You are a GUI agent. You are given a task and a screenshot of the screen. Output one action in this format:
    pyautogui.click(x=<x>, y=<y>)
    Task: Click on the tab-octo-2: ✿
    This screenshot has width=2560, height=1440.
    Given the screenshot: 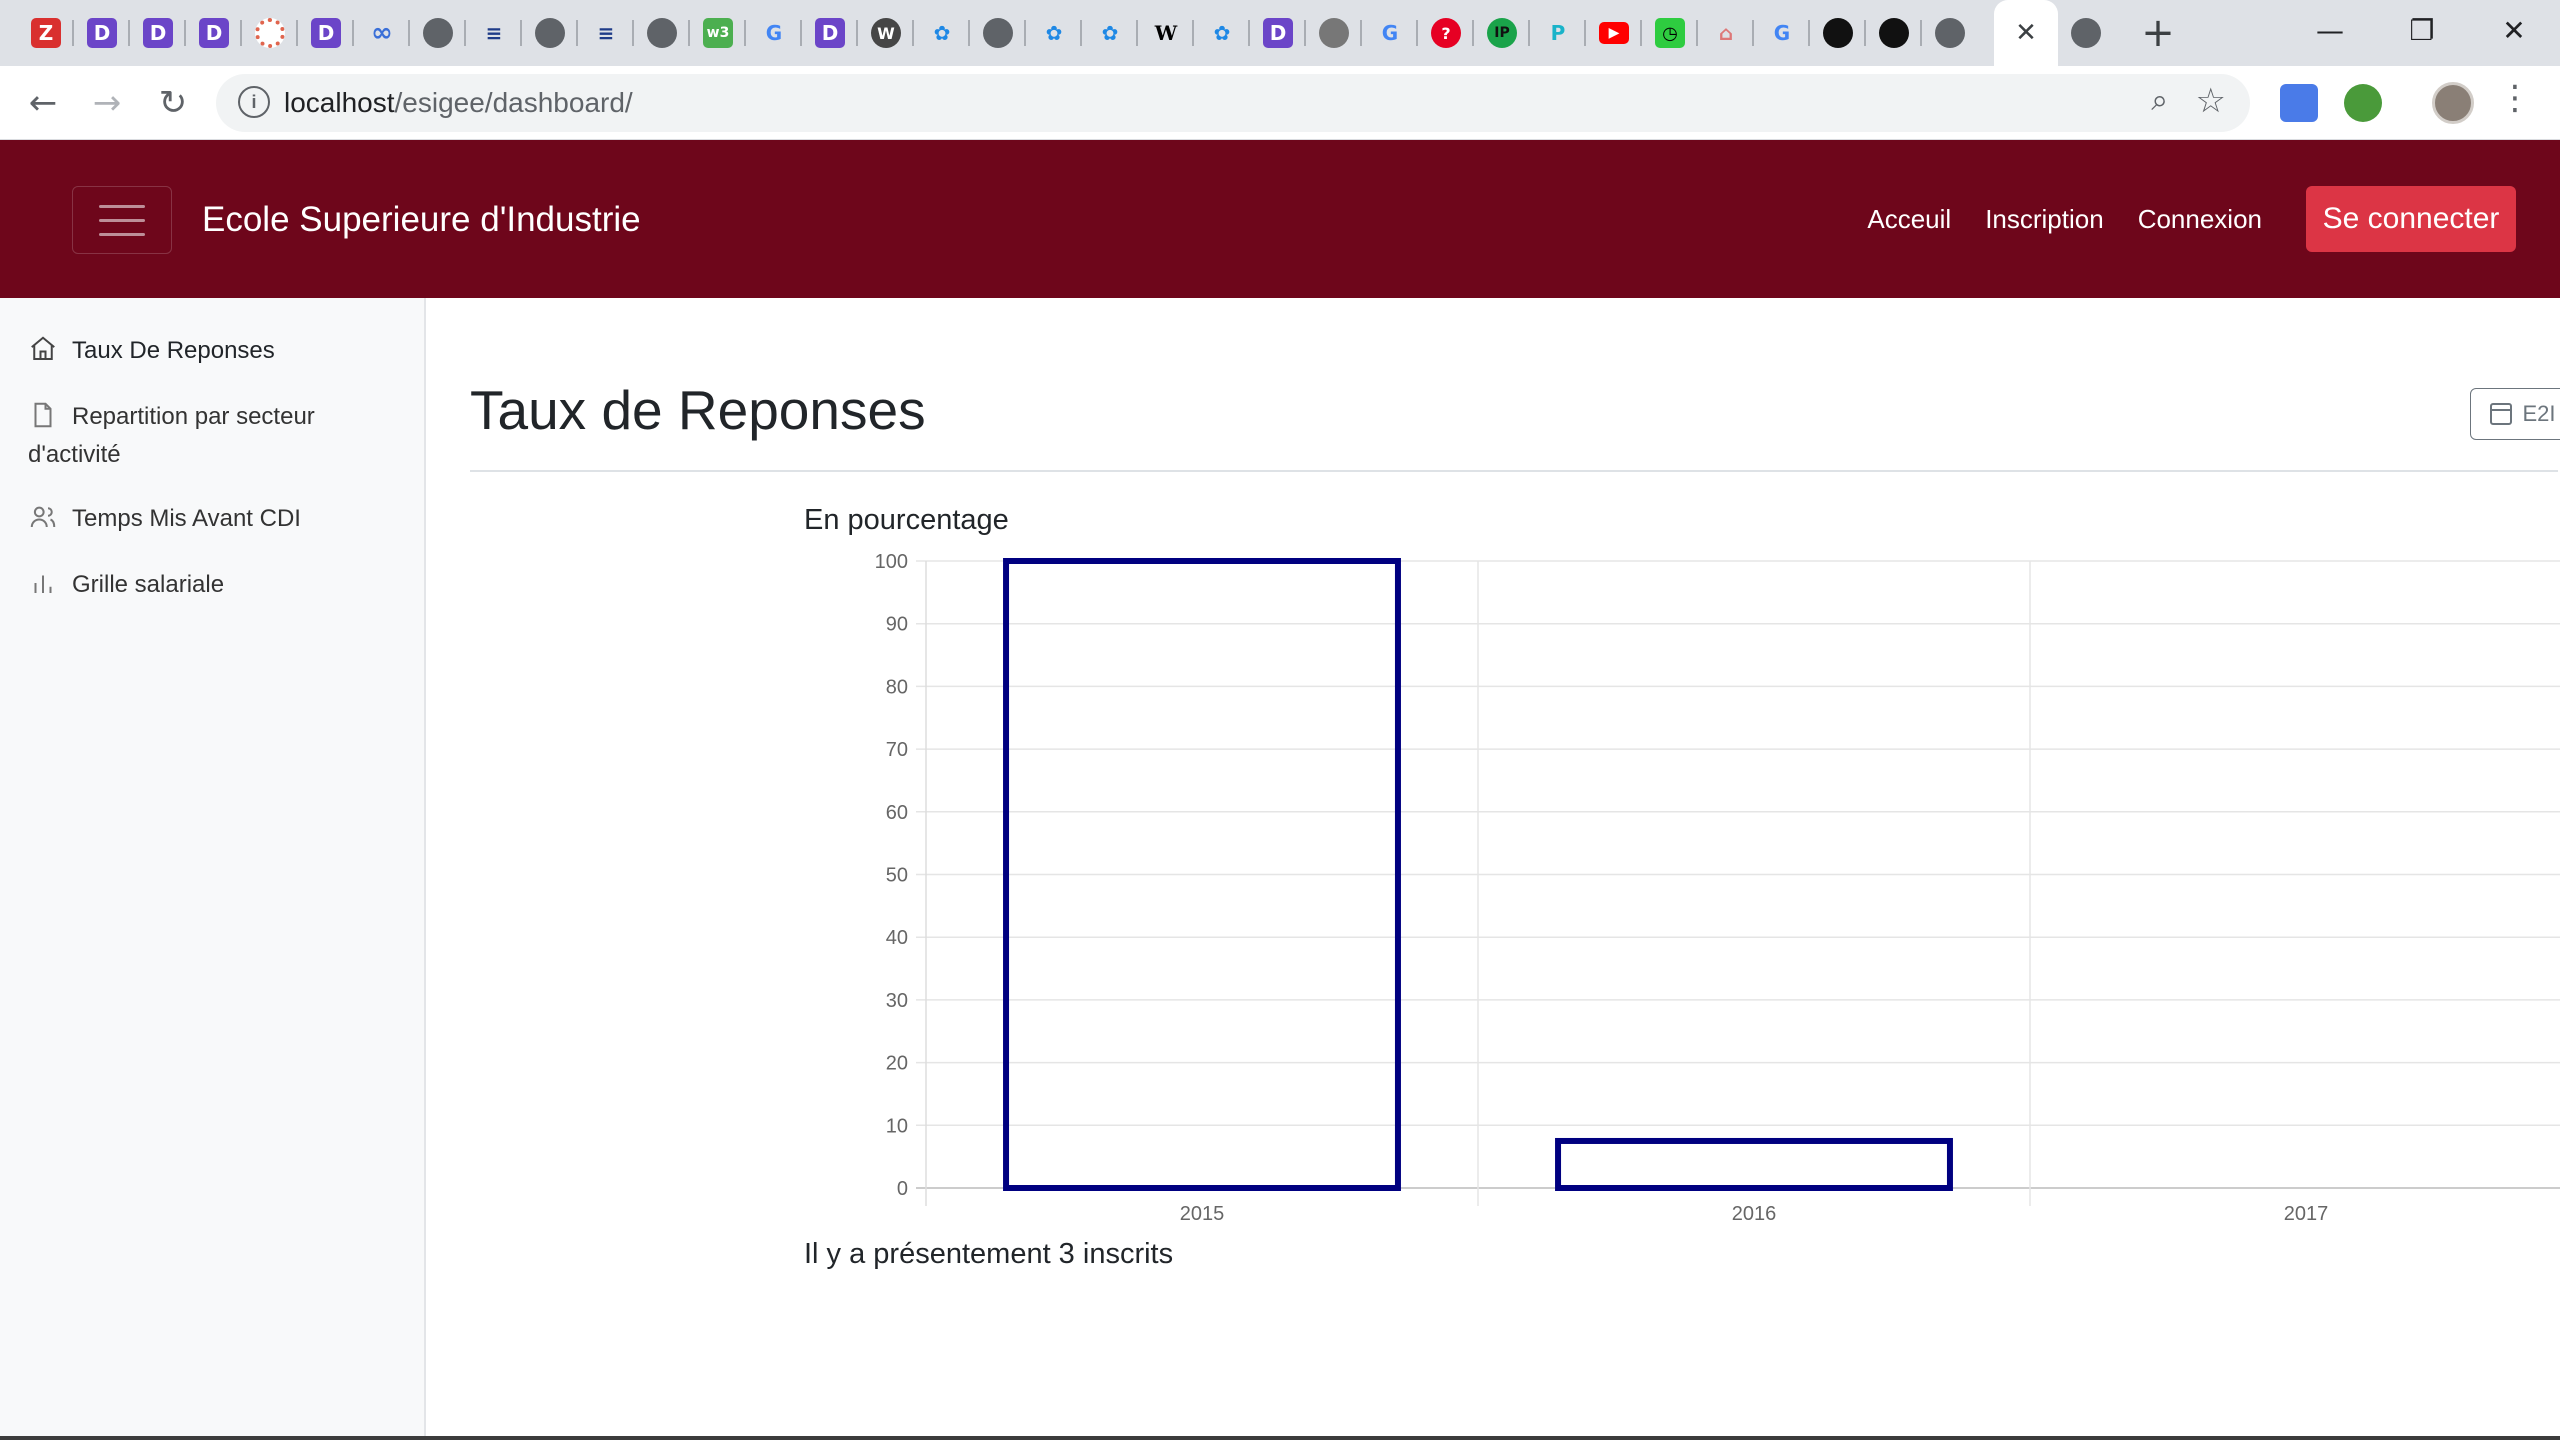 What is the action you would take?
    pyautogui.click(x=1054, y=33)
    